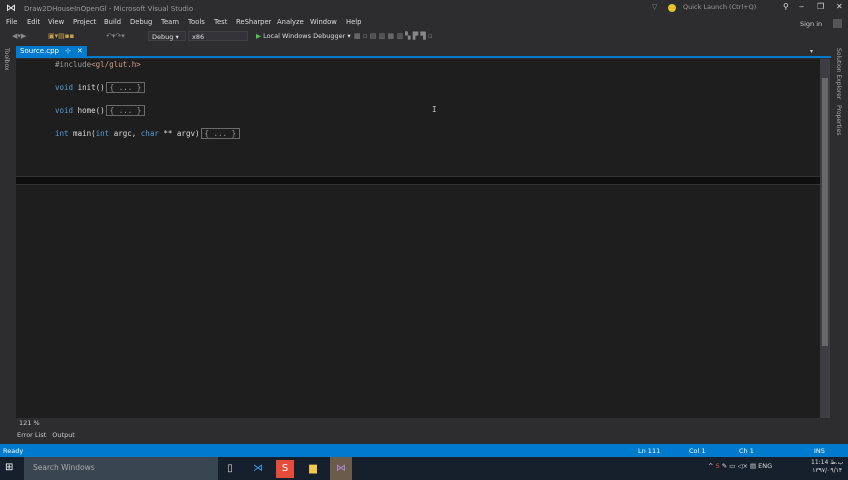 The image size is (848, 480). What do you see at coordinates (56, 22) in the screenshot?
I see `menu-view: View` at bounding box center [56, 22].